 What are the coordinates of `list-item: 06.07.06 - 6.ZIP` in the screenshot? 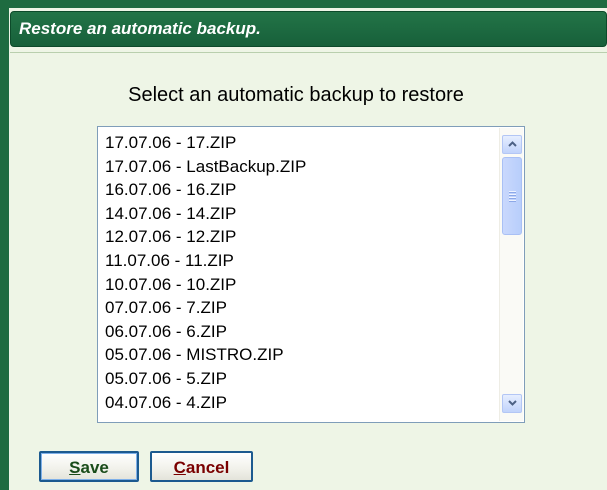 It's located at (298, 332).